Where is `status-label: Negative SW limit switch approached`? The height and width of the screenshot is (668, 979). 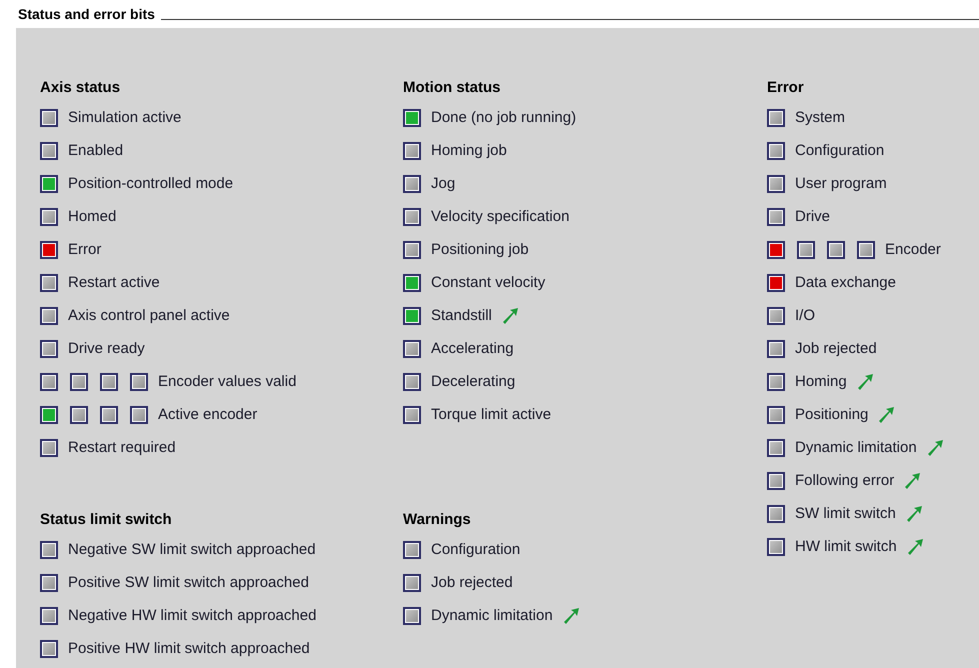
status-label: Negative SW limit switch approached is located at coordinates (192, 549).